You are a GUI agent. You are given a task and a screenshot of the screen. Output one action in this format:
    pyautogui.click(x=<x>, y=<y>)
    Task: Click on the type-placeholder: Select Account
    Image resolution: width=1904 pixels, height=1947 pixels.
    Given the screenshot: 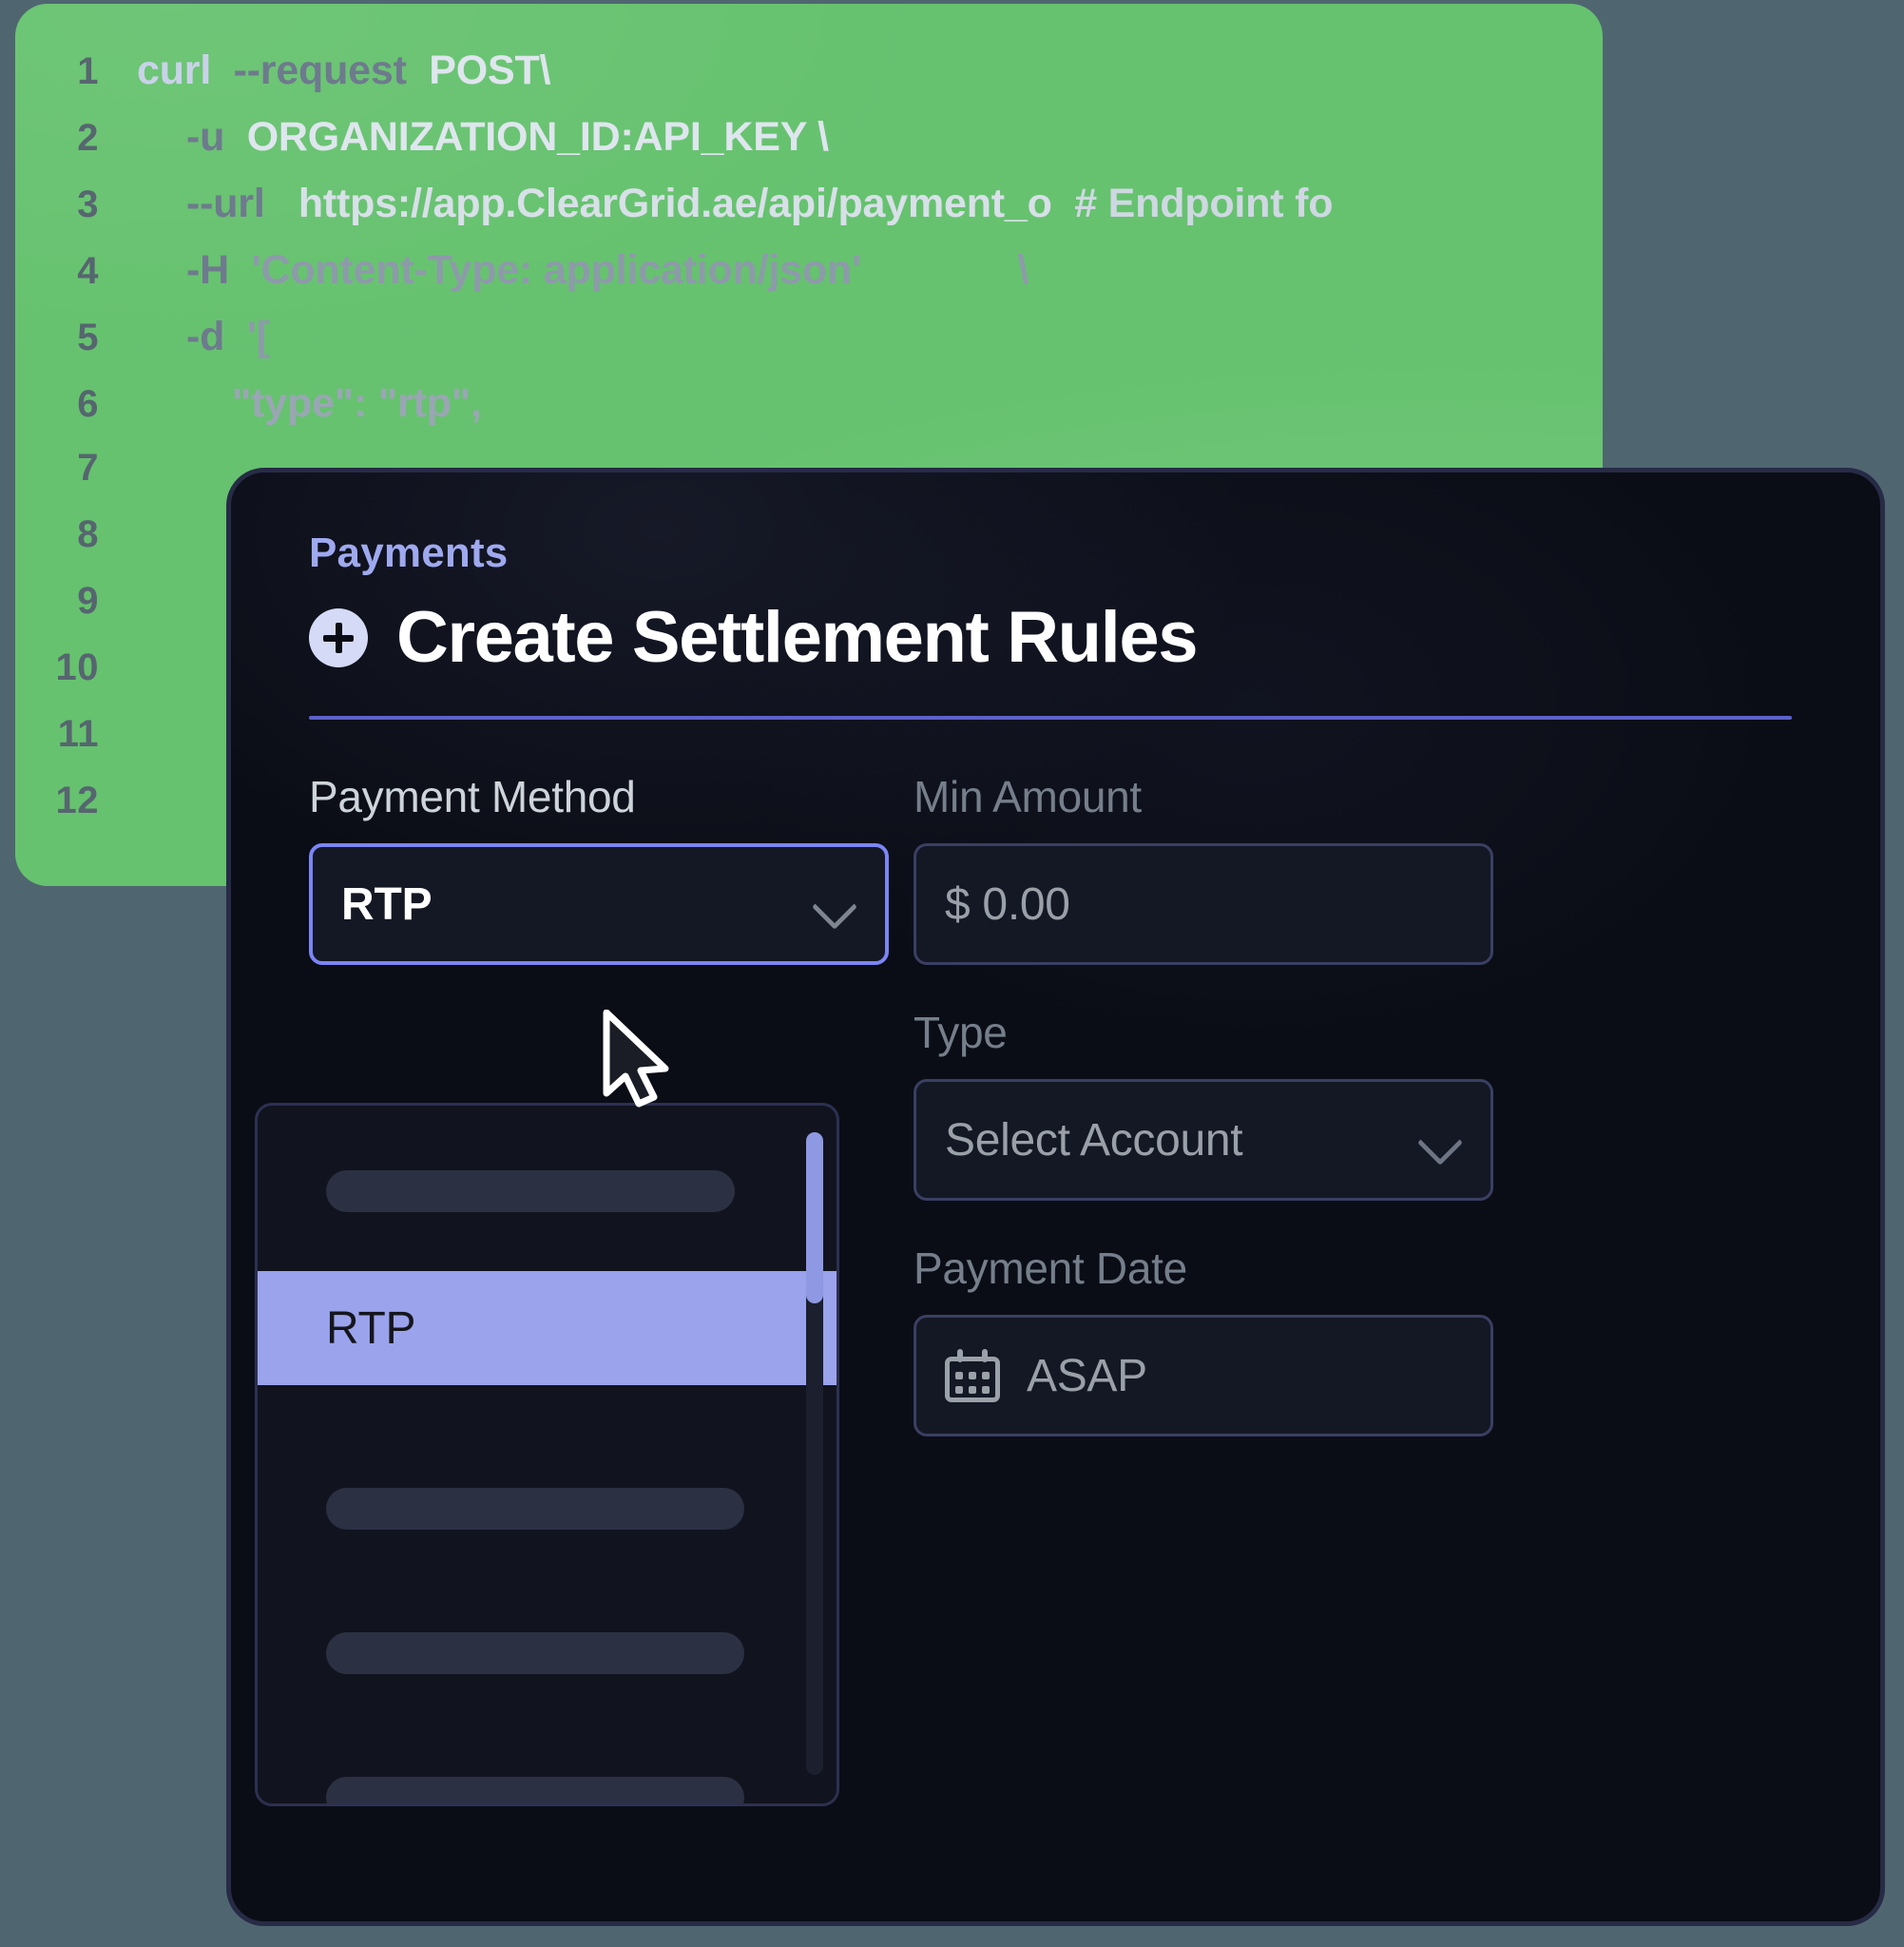 What is the action you would take?
    pyautogui.click(x=1094, y=1140)
    